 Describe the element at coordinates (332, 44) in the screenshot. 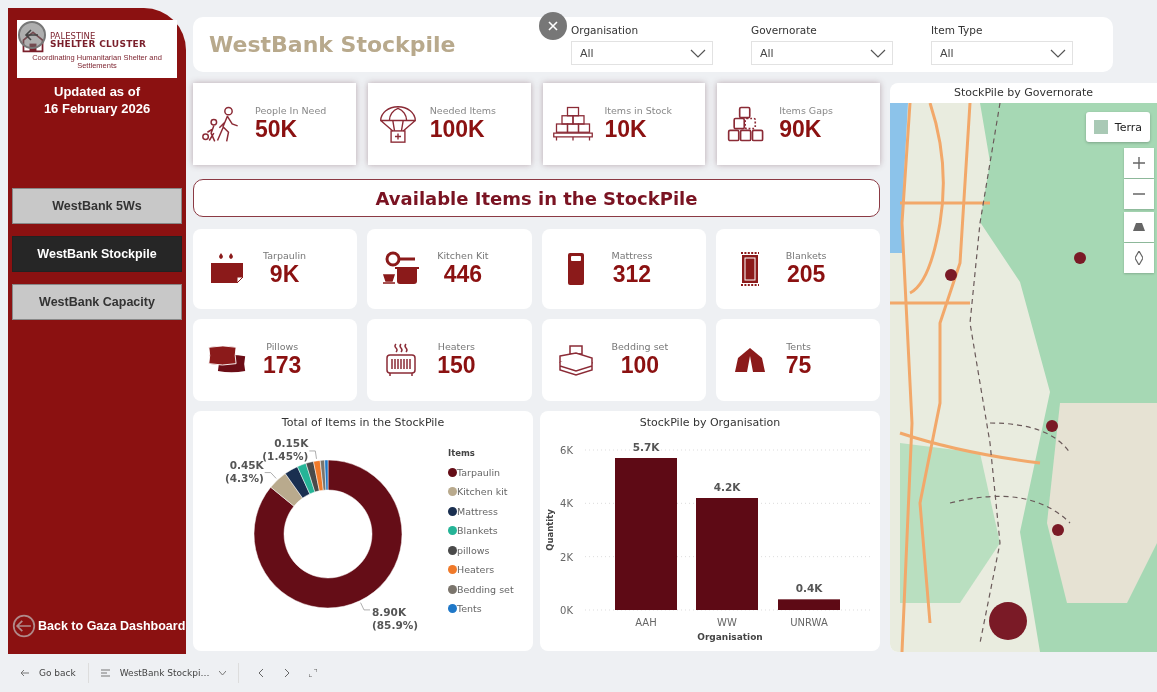

I see `page-title: WestBank Stockpile` at that location.